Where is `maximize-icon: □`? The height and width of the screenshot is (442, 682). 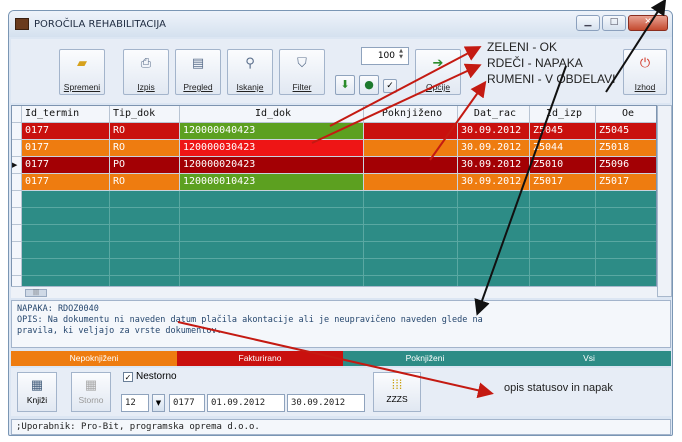 maximize-icon: □ is located at coordinates (614, 23).